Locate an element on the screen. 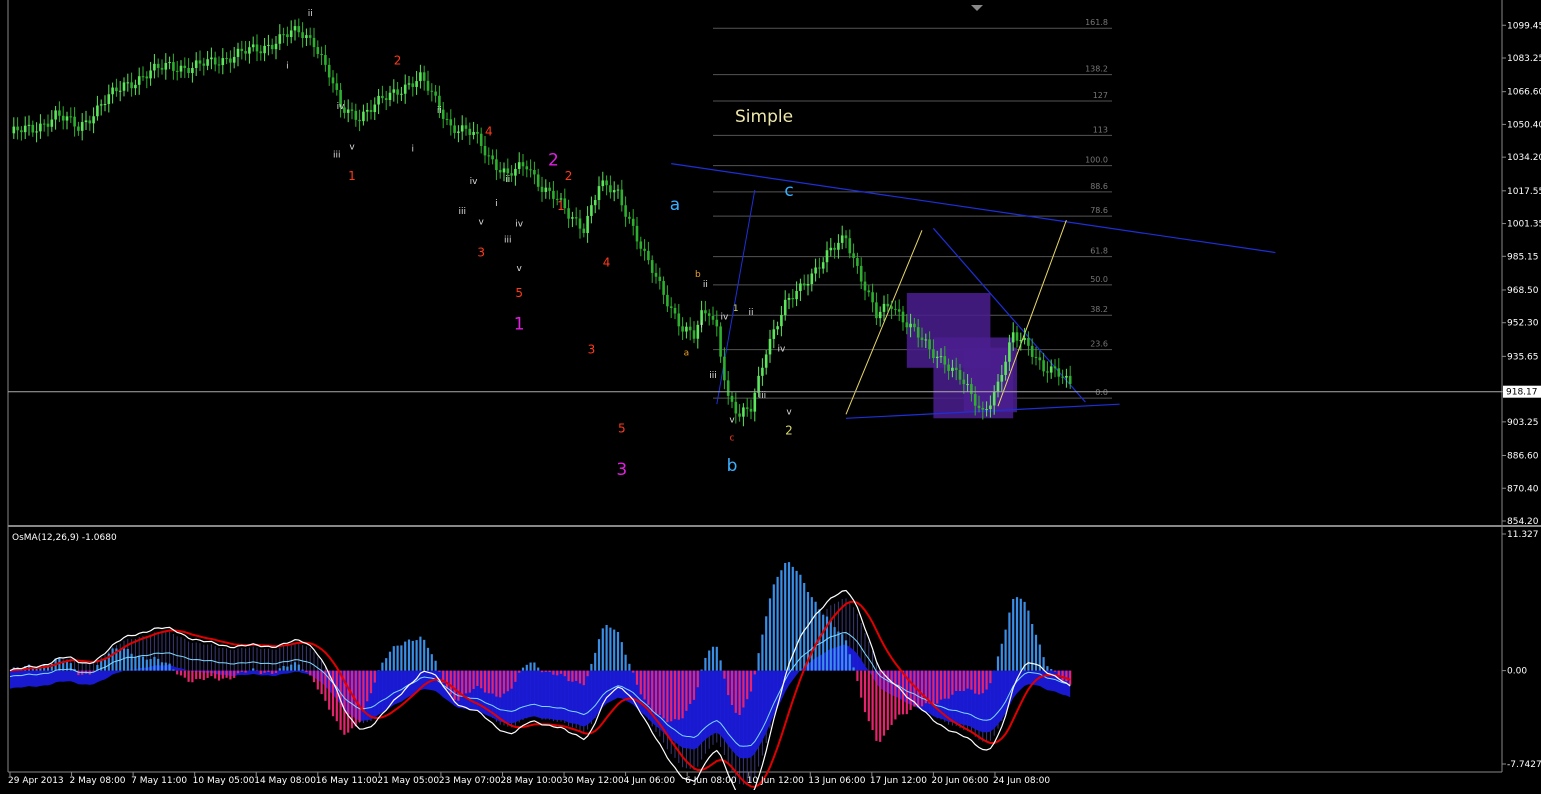 The image size is (1541, 794). price-tick-label: 903.25 is located at coordinates (1523, 423).